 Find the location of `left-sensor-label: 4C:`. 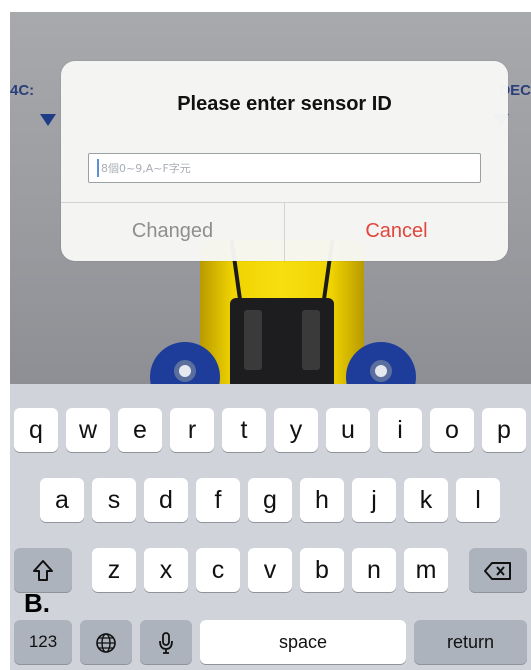

left-sensor-label: 4C: is located at coordinates (22, 90).